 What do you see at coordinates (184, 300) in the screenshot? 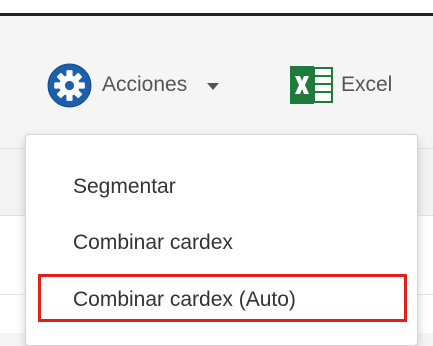
I see `menu-item-combinar-cardex-auto: Combinar cardex (Auto)` at bounding box center [184, 300].